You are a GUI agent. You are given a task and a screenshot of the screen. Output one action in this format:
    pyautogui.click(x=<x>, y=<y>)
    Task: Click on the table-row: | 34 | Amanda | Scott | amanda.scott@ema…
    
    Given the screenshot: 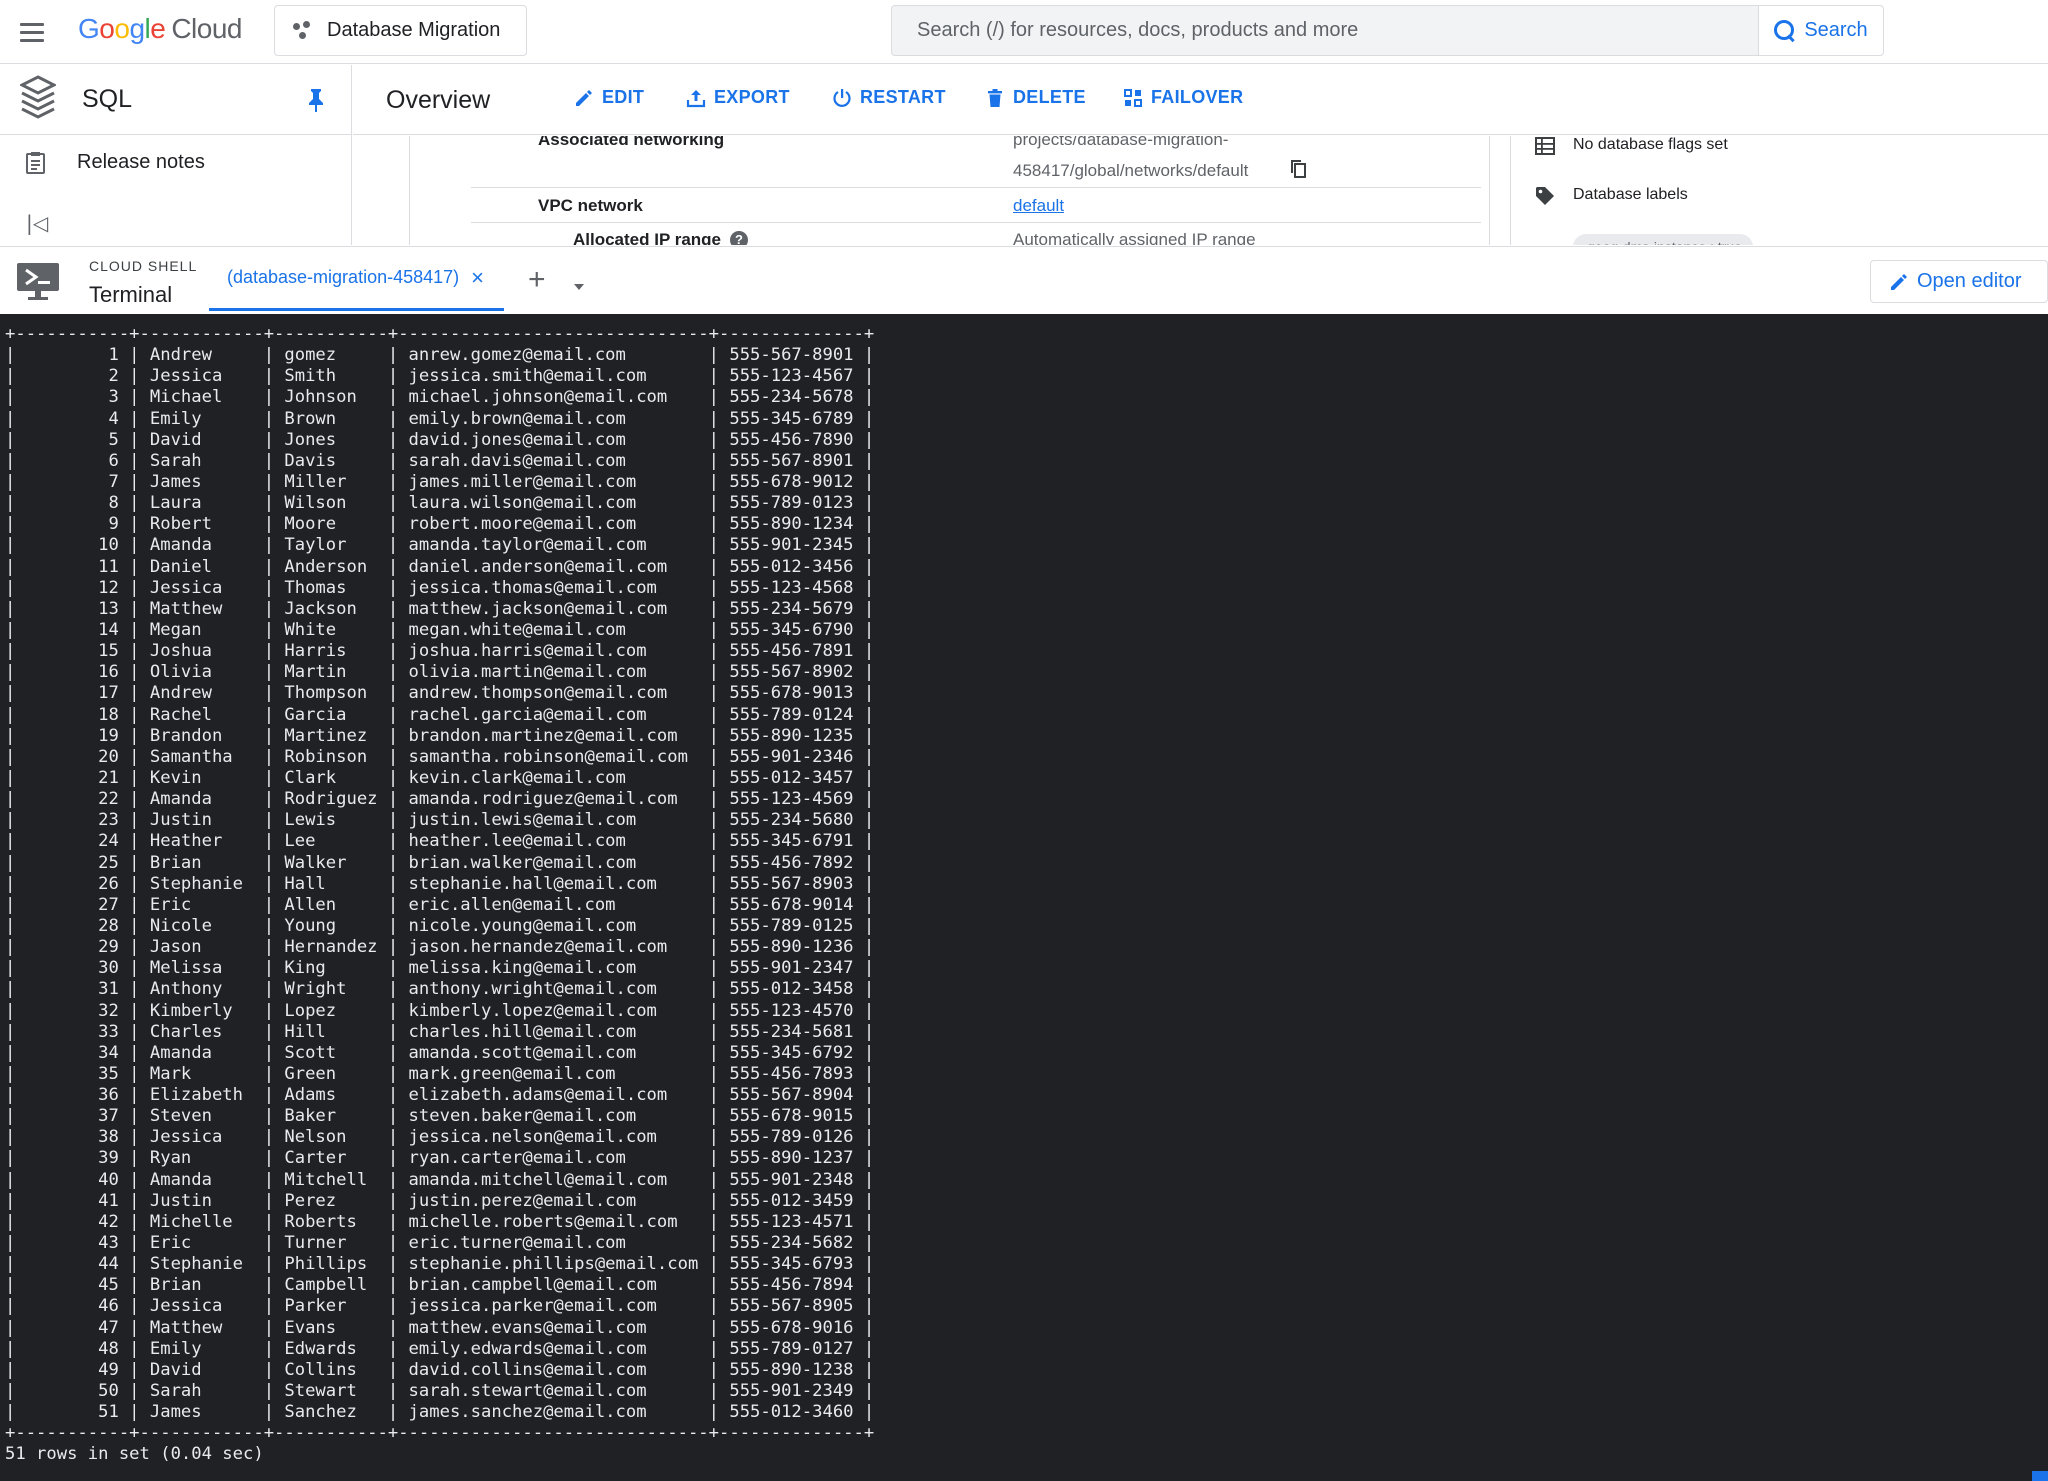 What is the action you would take?
    pyautogui.click(x=440, y=1052)
    